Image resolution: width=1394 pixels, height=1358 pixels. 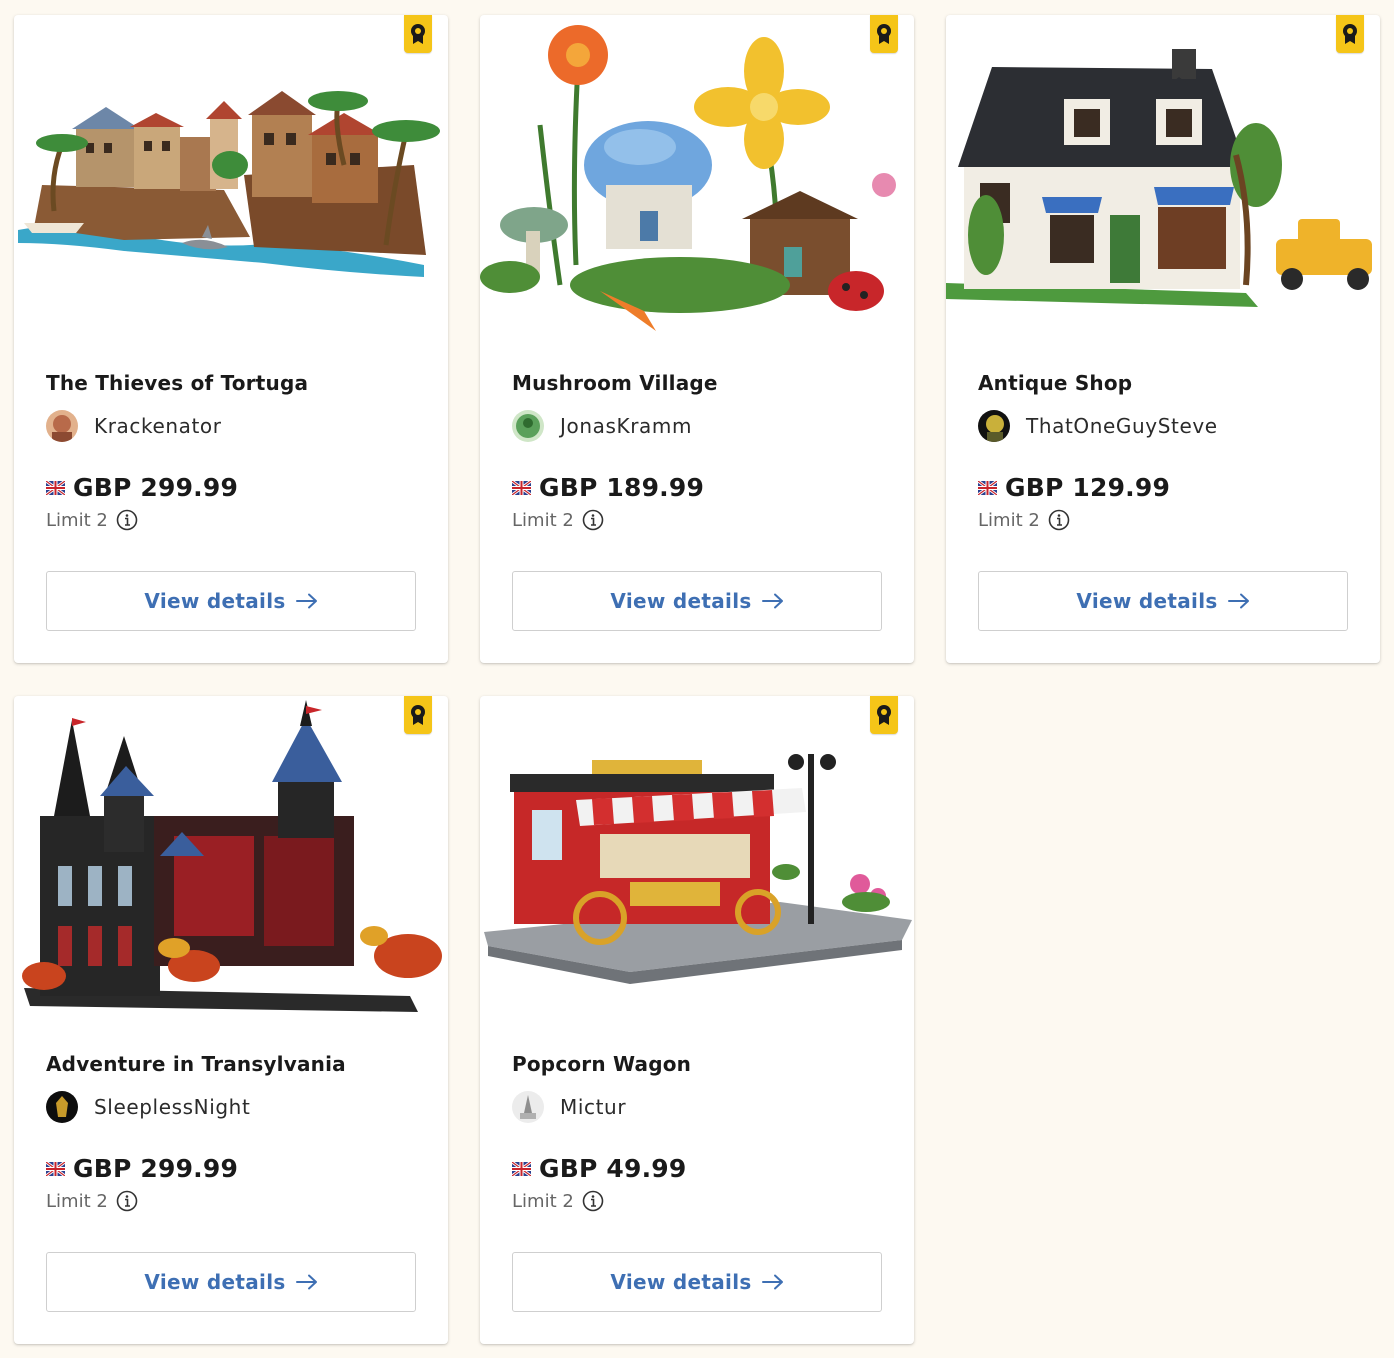 I want to click on product-title: Popcorn Wagon, so click(x=601, y=1064).